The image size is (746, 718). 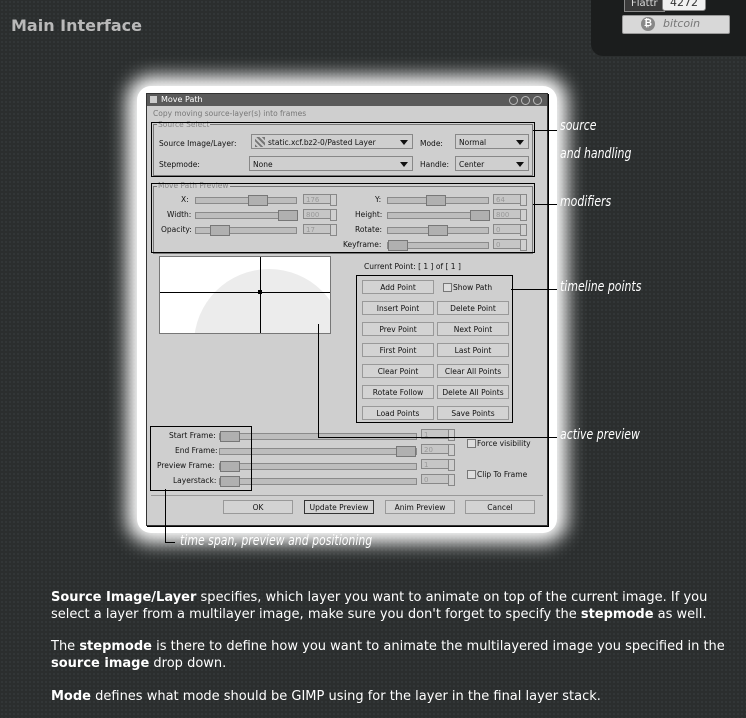 I want to click on minimize-icon, so click(x=525, y=100).